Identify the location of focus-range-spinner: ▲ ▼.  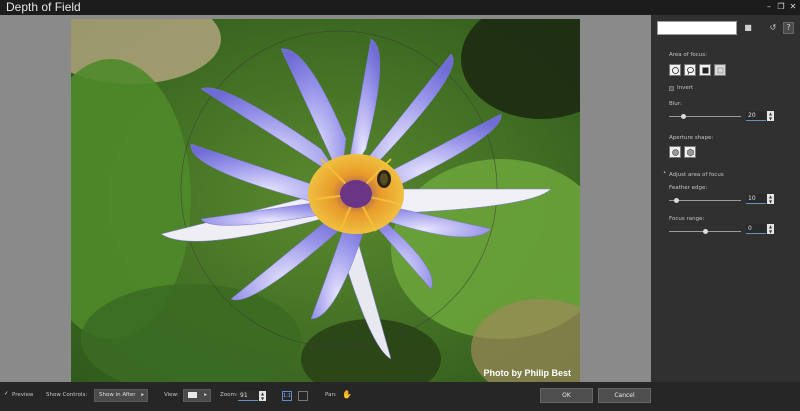
(770, 229).